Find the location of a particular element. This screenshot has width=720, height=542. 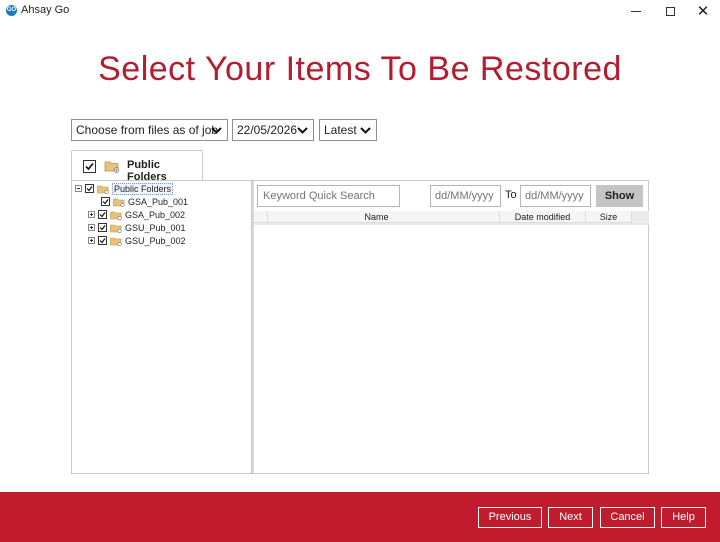

job-mode-select: Choose from files as of job is located at coordinates (149, 130).